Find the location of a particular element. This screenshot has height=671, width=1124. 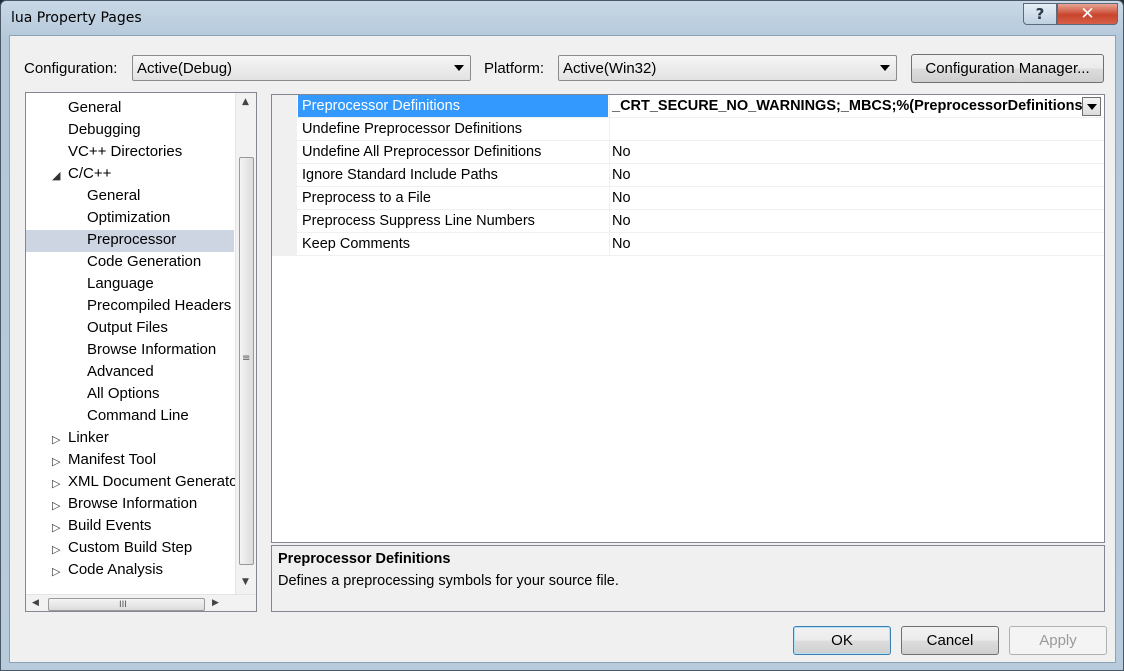

tree-item-label: Custom Build Step is located at coordinates (130, 547).